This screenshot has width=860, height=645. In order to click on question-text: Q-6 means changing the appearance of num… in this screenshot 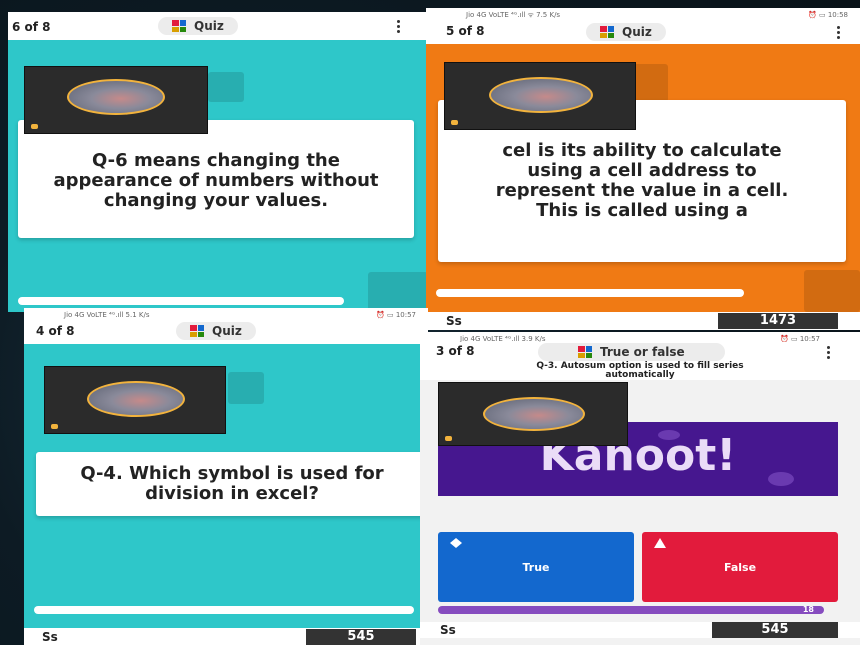, I will do `click(216, 180)`.